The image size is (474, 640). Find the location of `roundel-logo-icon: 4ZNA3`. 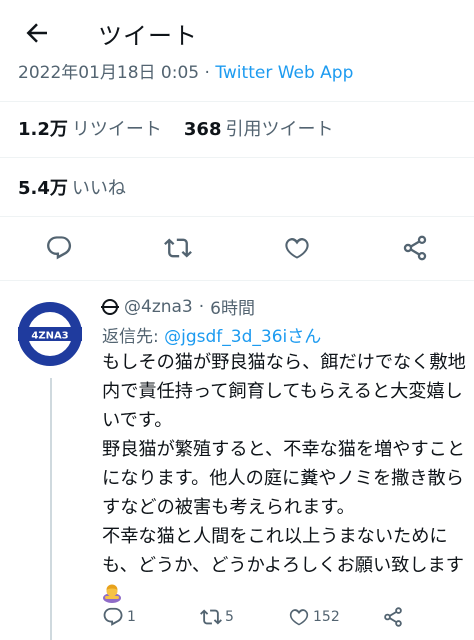

roundel-logo-icon: 4ZNA3 is located at coordinates (50, 334).